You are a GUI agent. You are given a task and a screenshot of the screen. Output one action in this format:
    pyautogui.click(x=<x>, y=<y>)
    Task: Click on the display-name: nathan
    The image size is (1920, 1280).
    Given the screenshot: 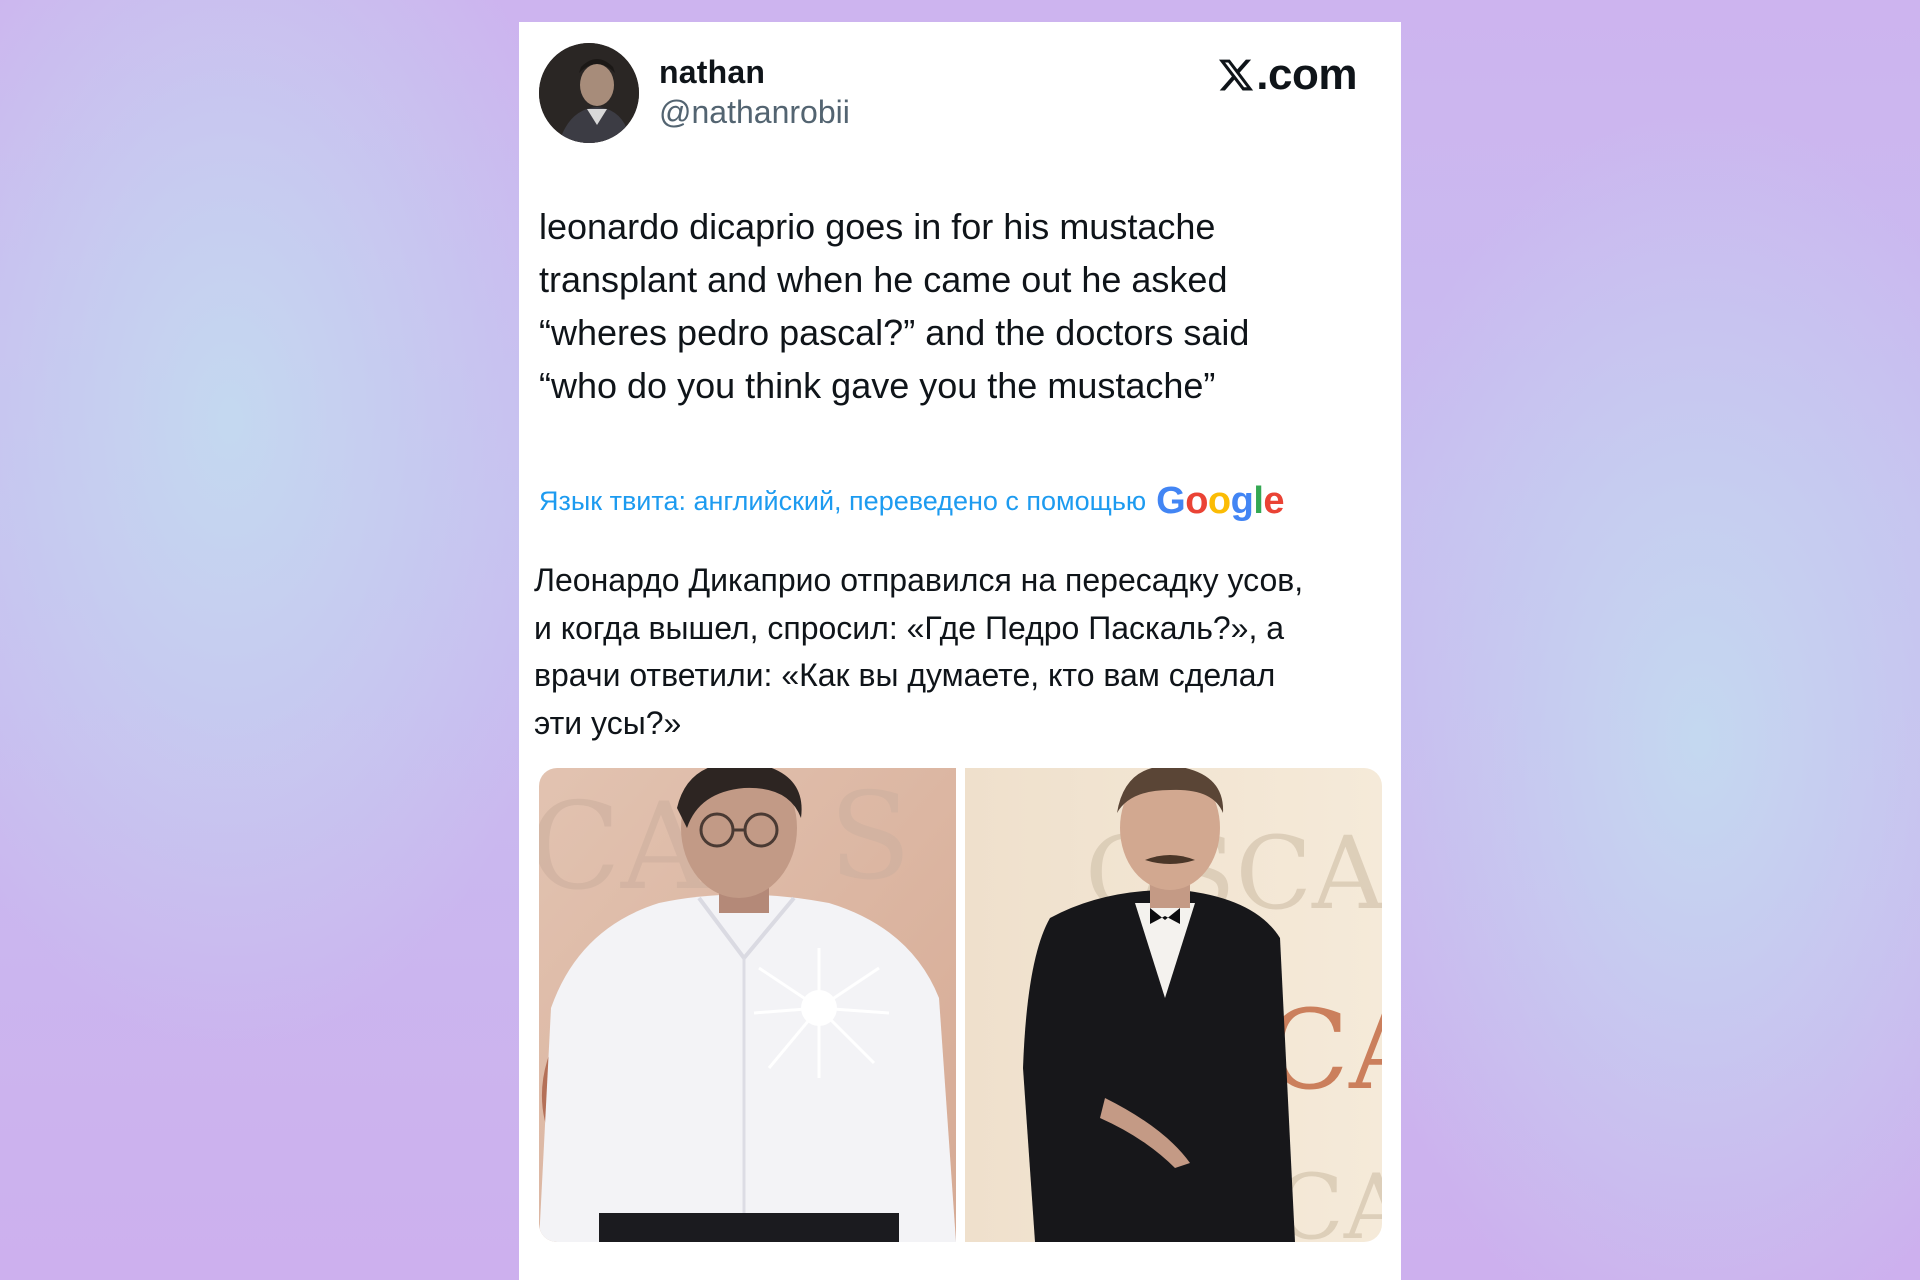 What is the action you would take?
    pyautogui.click(x=712, y=72)
    